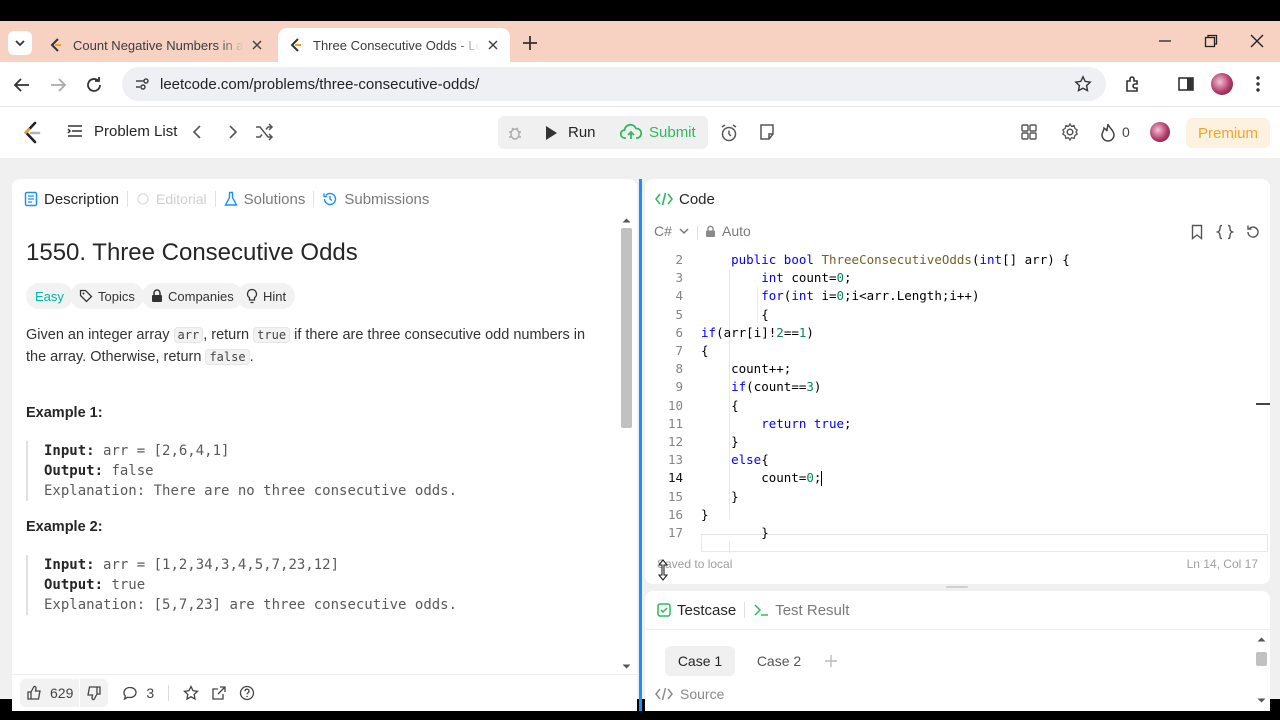 This screenshot has width=1280, height=720. Describe the element at coordinates (679, 259) in the screenshot. I see `line-number: 2` at that location.